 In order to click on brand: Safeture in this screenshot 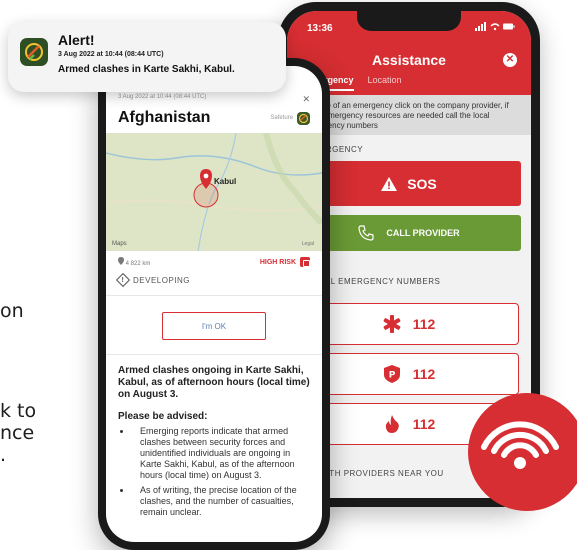, I will do `click(290, 118)`.